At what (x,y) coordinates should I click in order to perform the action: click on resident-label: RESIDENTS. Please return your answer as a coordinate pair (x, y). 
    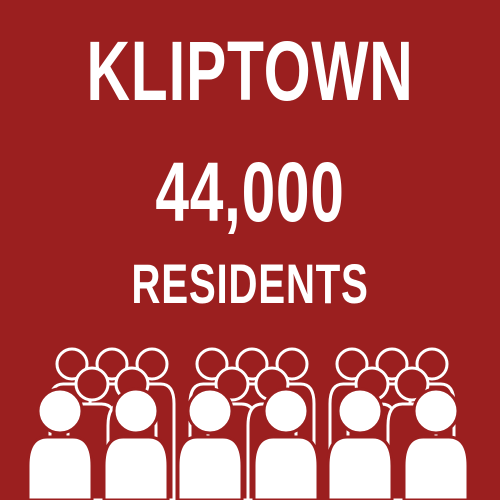
    Looking at the image, I should click on (250, 283).